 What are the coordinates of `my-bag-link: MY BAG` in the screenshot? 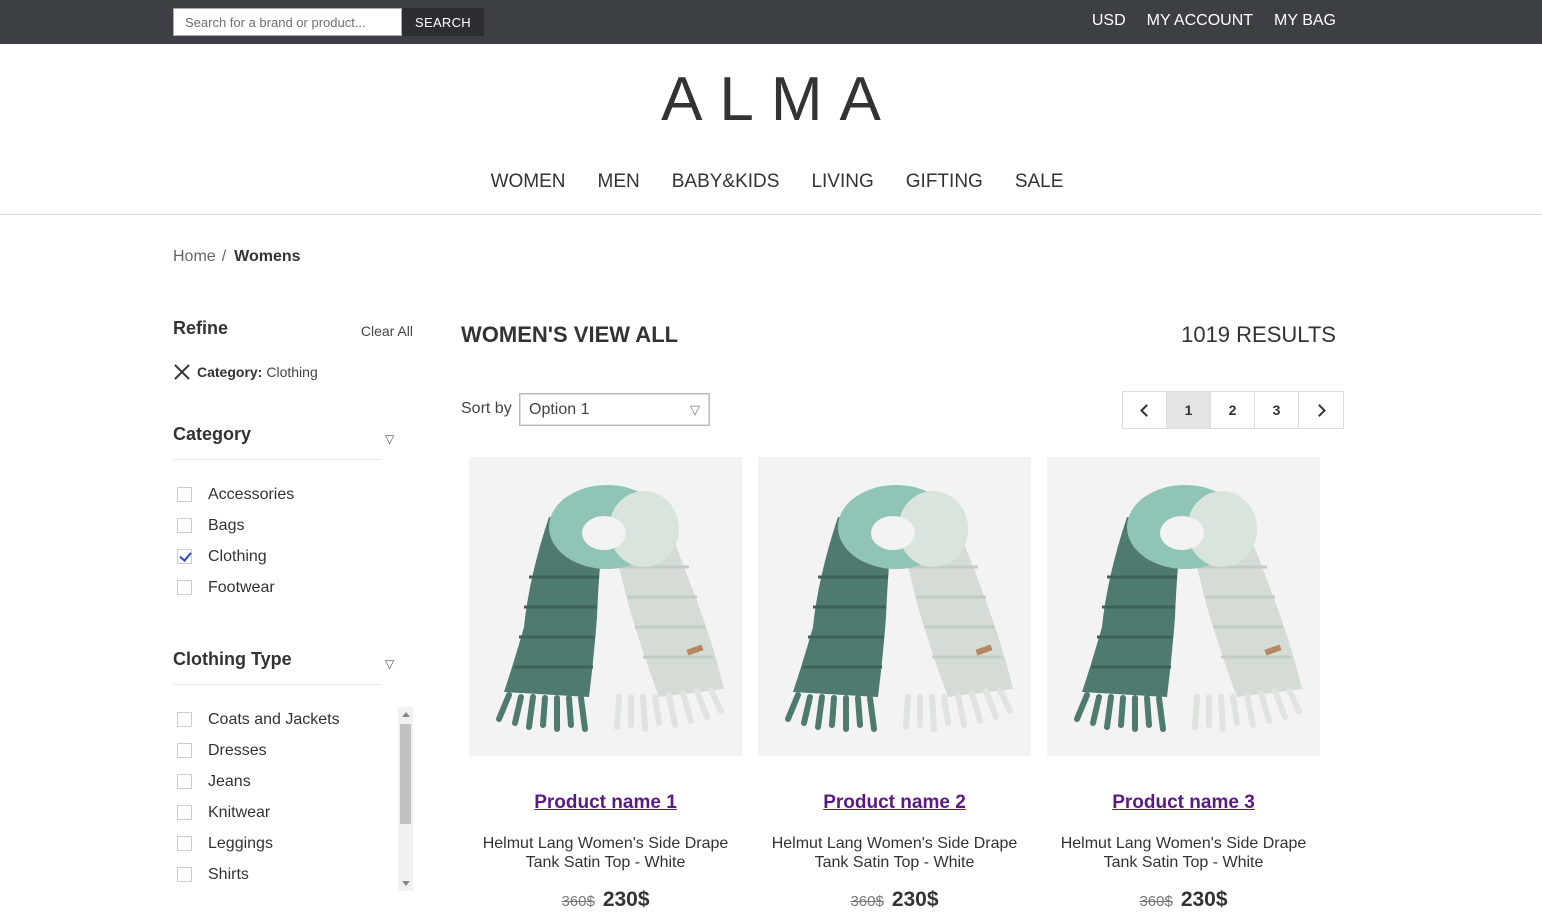 It's located at (1305, 21).